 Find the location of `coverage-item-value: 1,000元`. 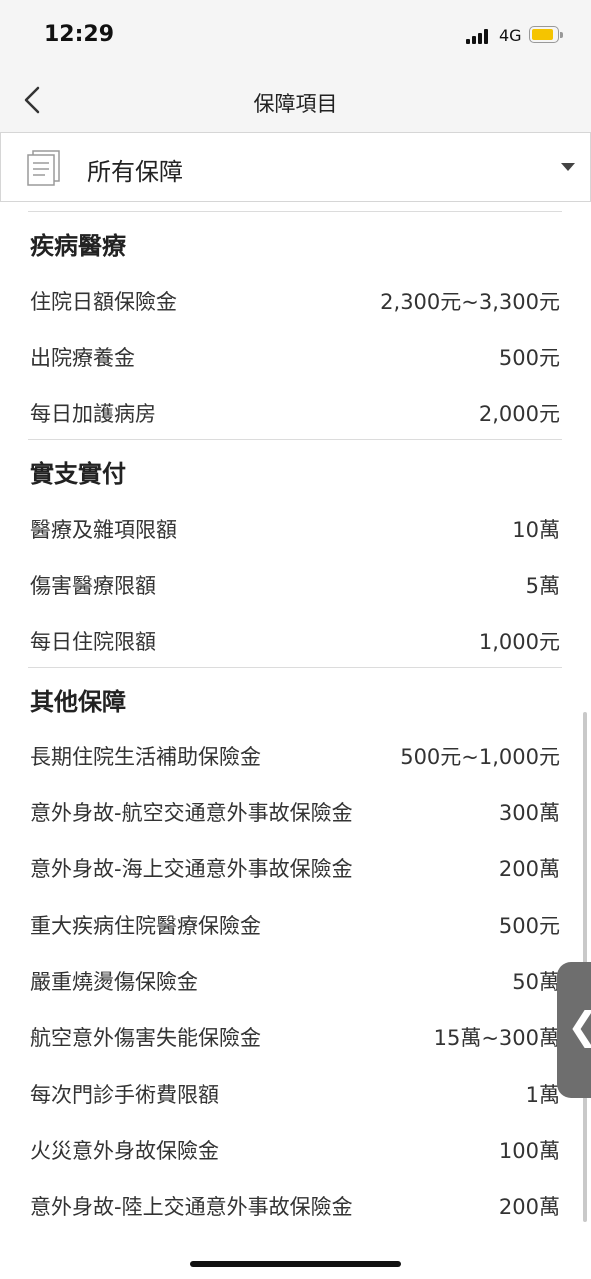

coverage-item-value: 1,000元 is located at coordinates (519, 642).